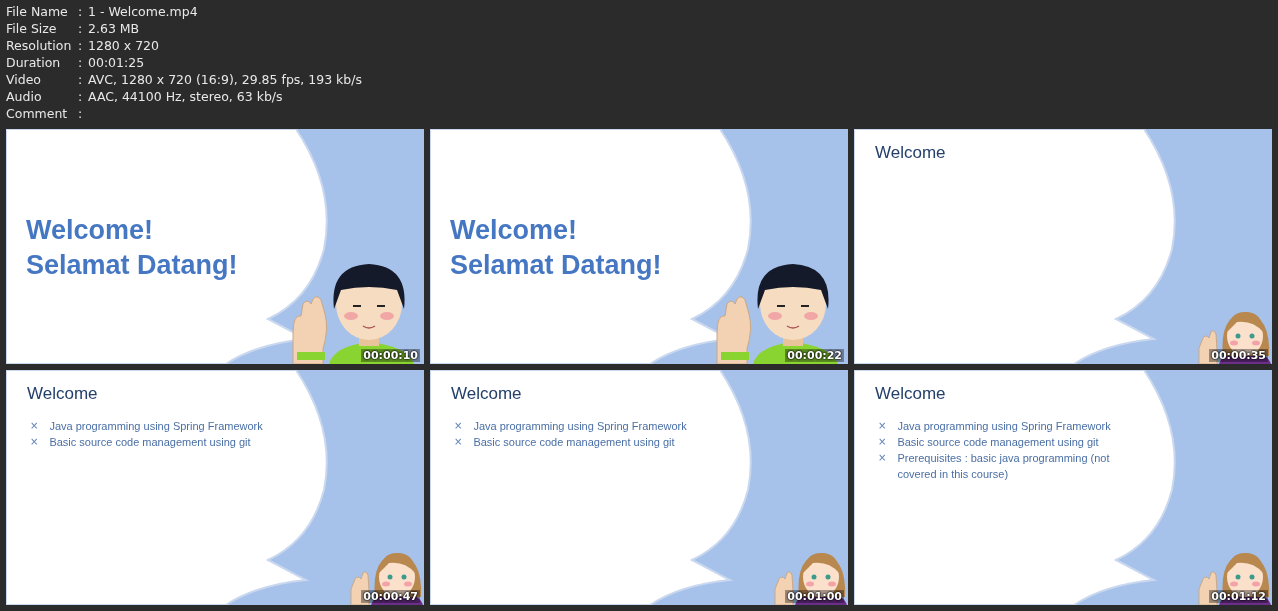 Image resolution: width=1278 pixels, height=611 pixels. What do you see at coordinates (37, 11) in the screenshot?
I see `info-label: File Name` at bounding box center [37, 11].